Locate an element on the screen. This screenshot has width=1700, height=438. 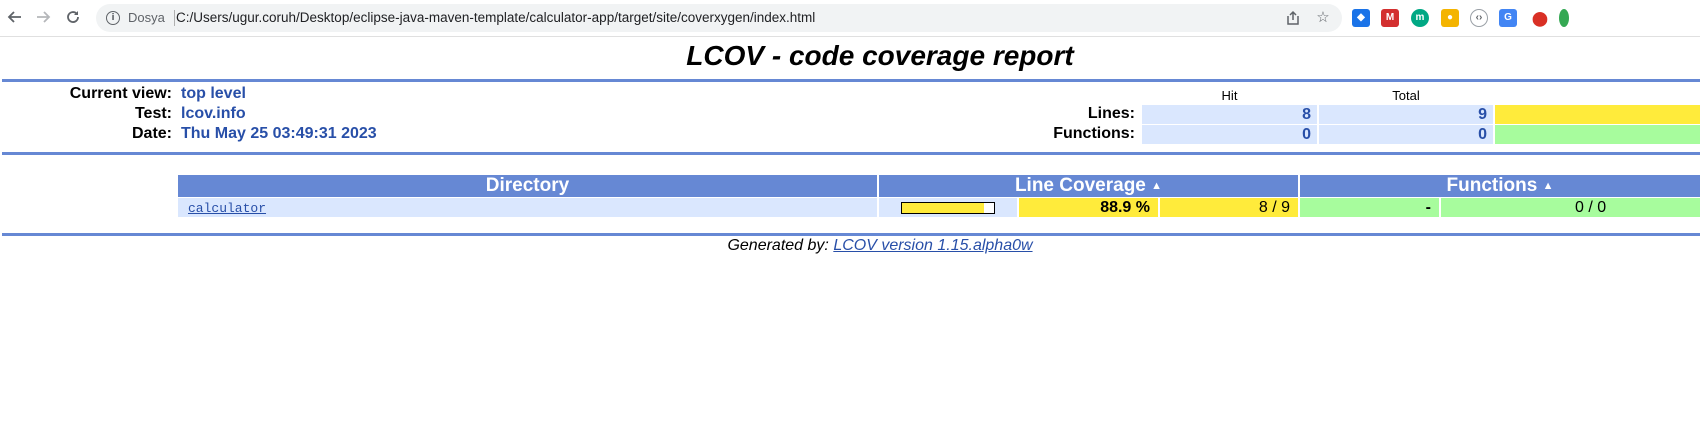
coverage-bar-fill is located at coordinates (943, 208).